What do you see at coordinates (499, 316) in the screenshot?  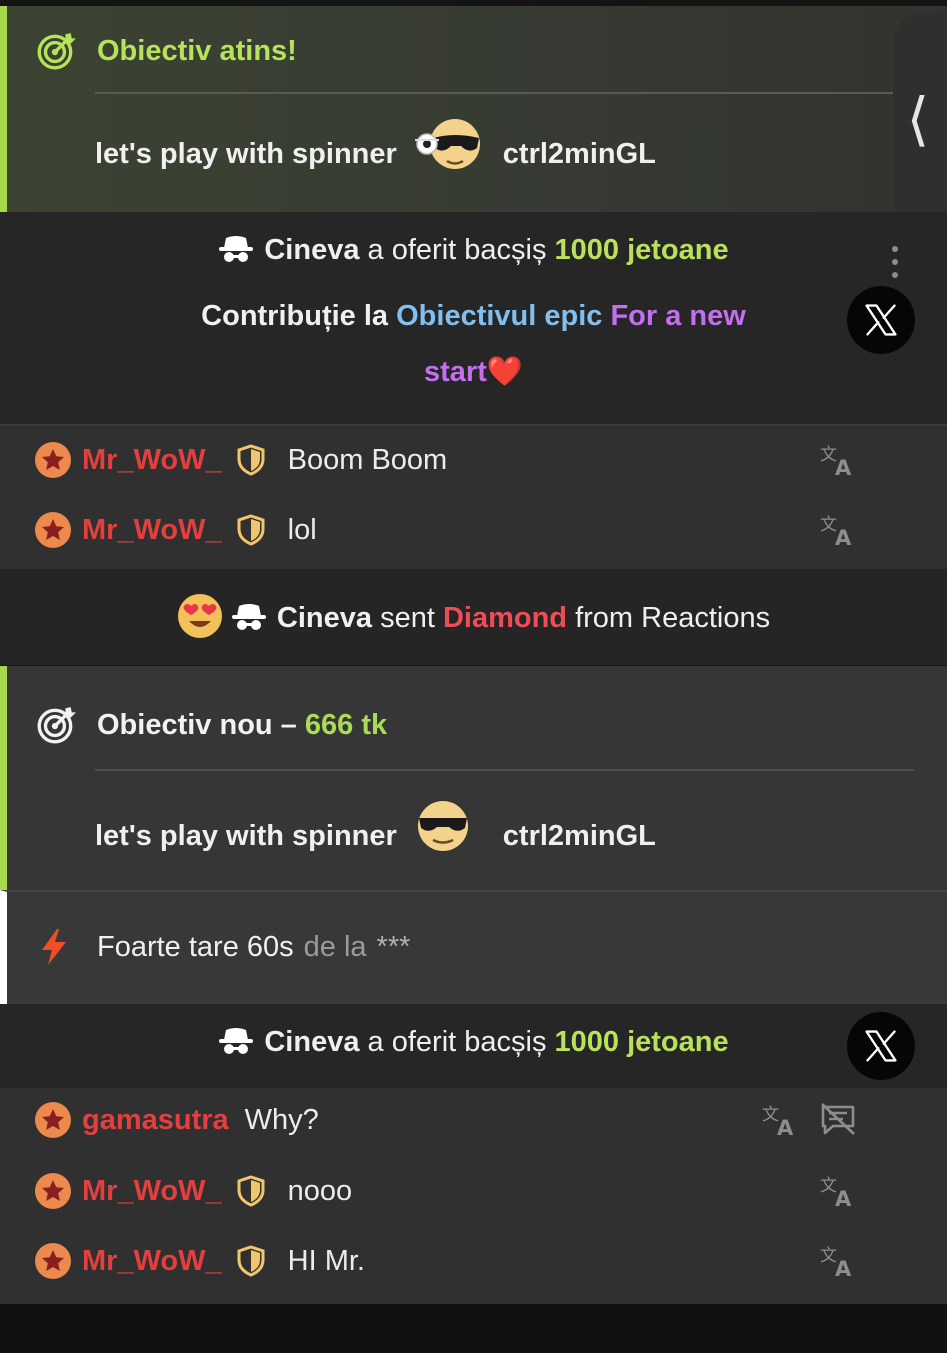 I see `epic-goal-label: Obiectivul epic` at bounding box center [499, 316].